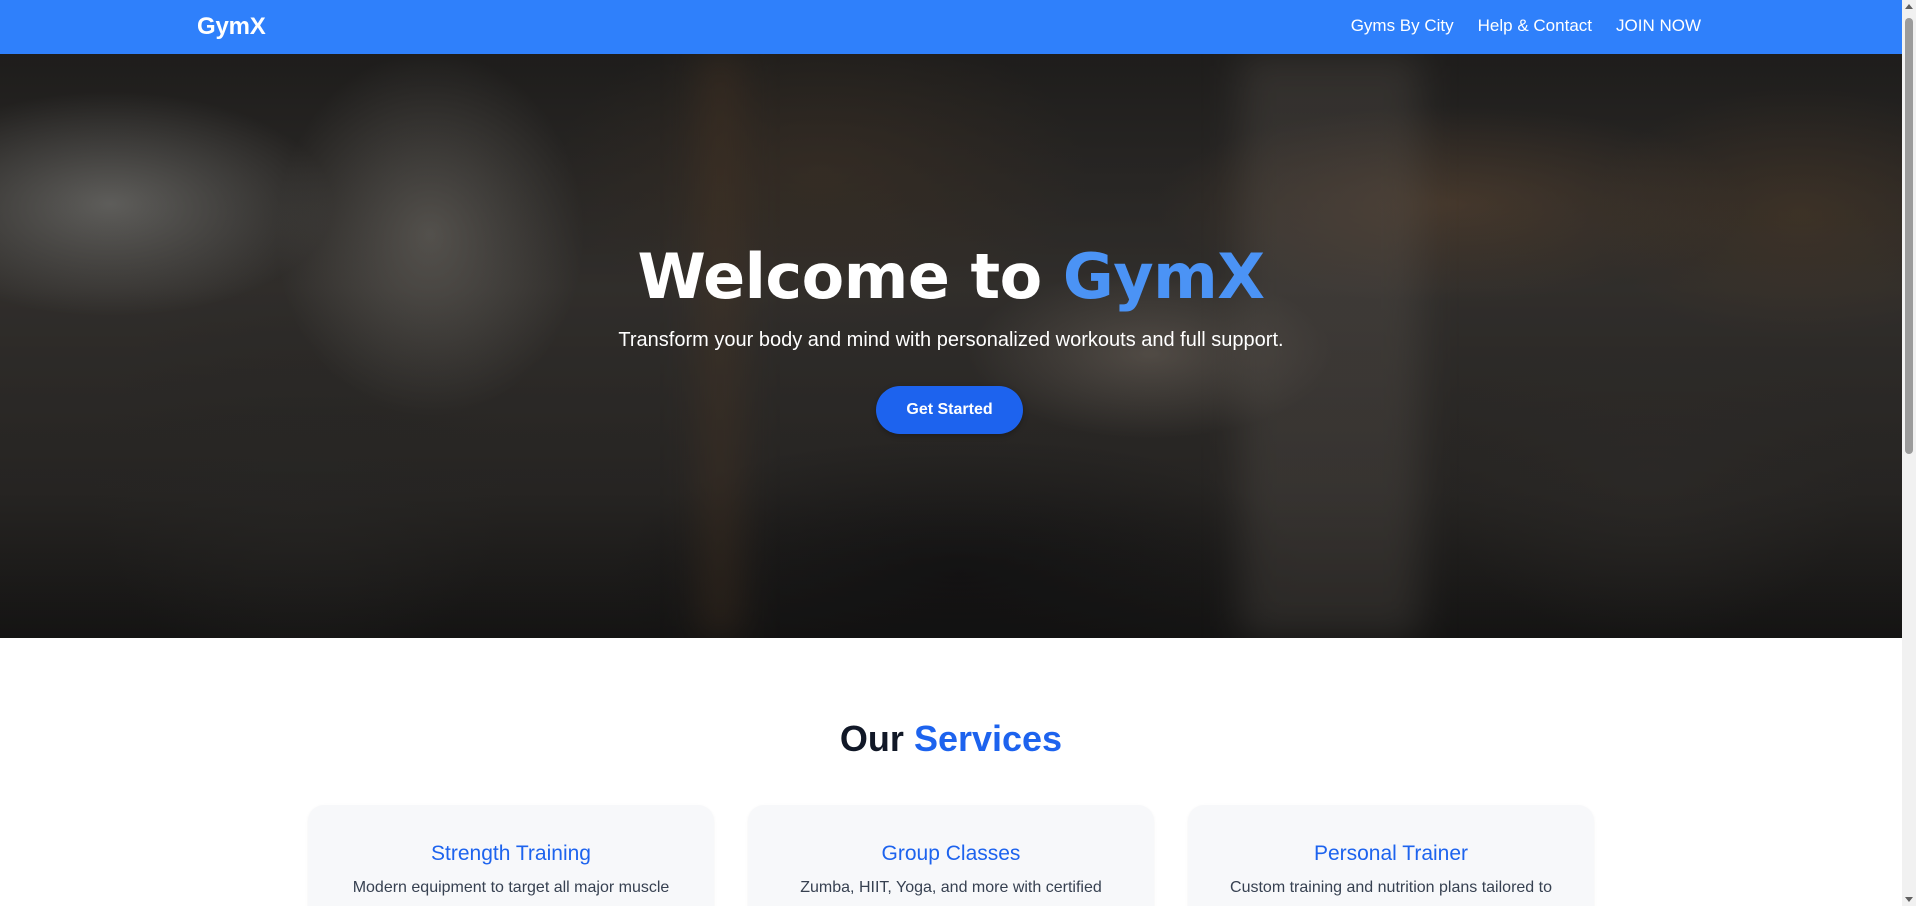  I want to click on scroll-up-arrow-icon, so click(1909, 6).